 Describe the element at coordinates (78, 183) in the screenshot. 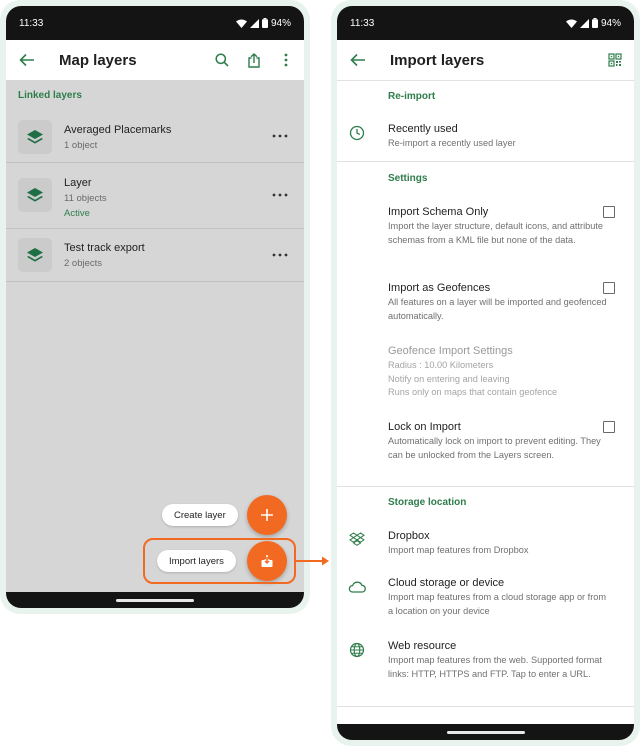

I see `layer-name: Layer` at that location.